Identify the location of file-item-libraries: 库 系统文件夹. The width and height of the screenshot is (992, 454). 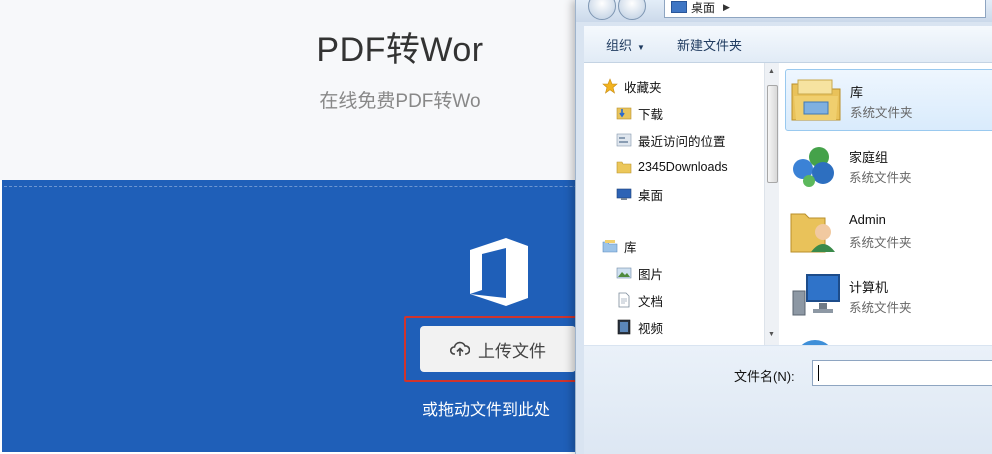
(888, 100).